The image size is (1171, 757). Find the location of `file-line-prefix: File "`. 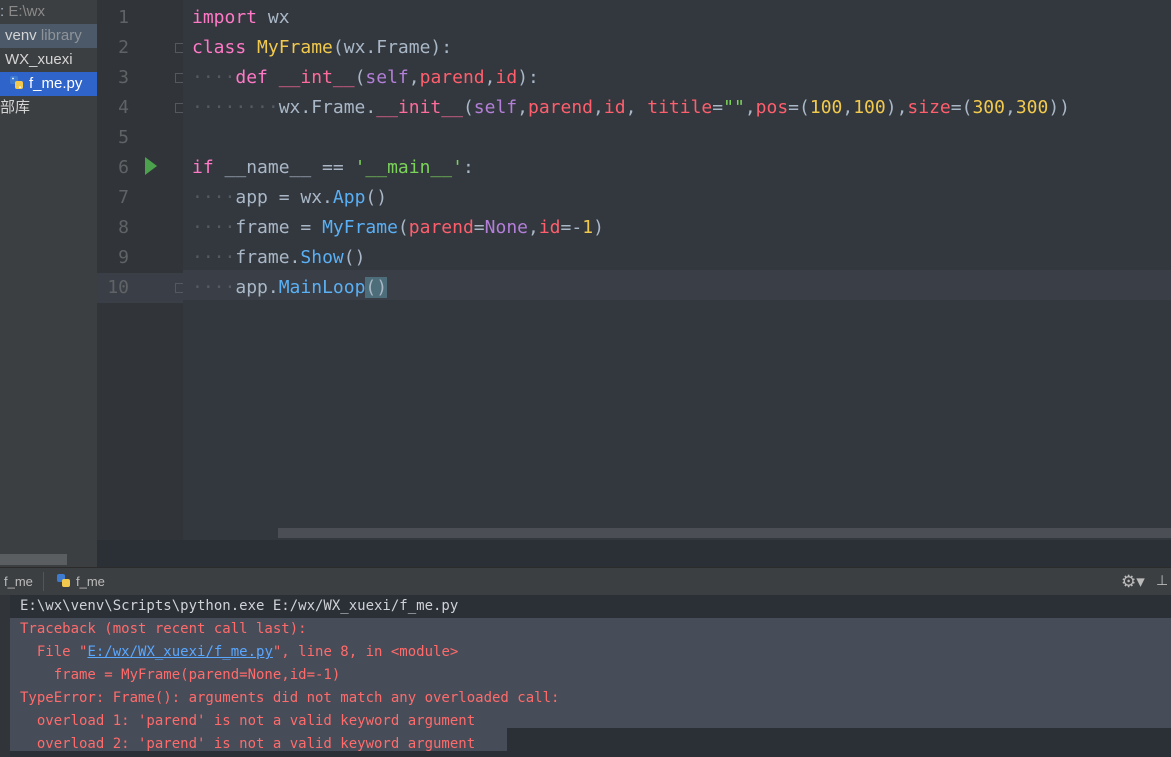

file-line-prefix: File " is located at coordinates (54, 652).